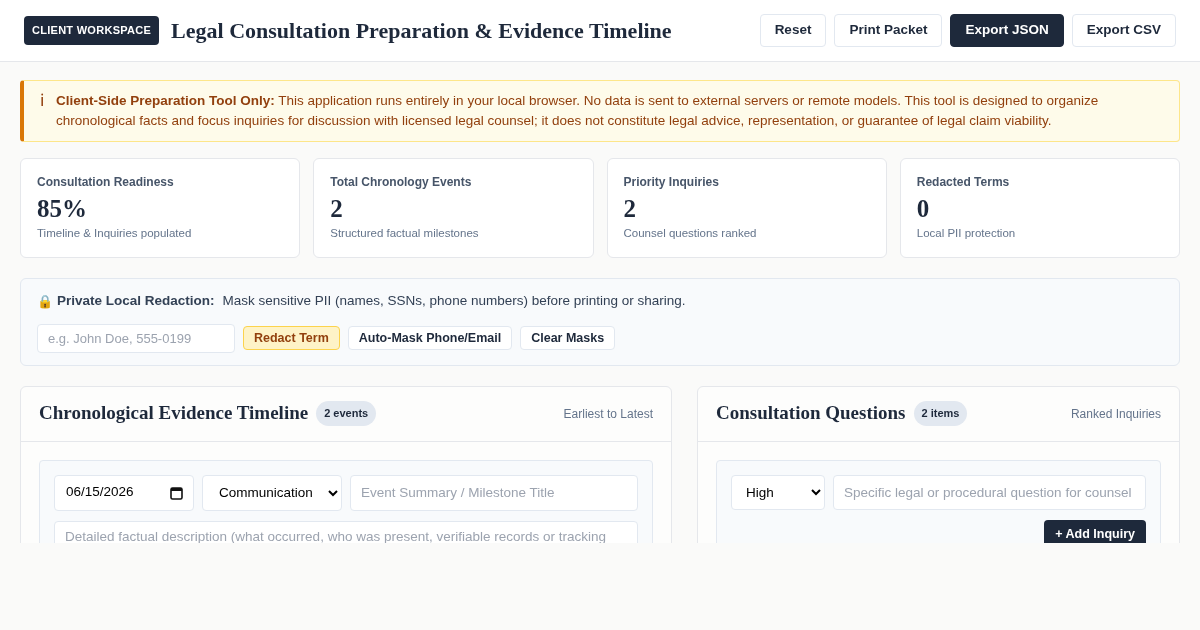  What do you see at coordinates (793, 30) in the screenshot?
I see `header-button: Reset` at bounding box center [793, 30].